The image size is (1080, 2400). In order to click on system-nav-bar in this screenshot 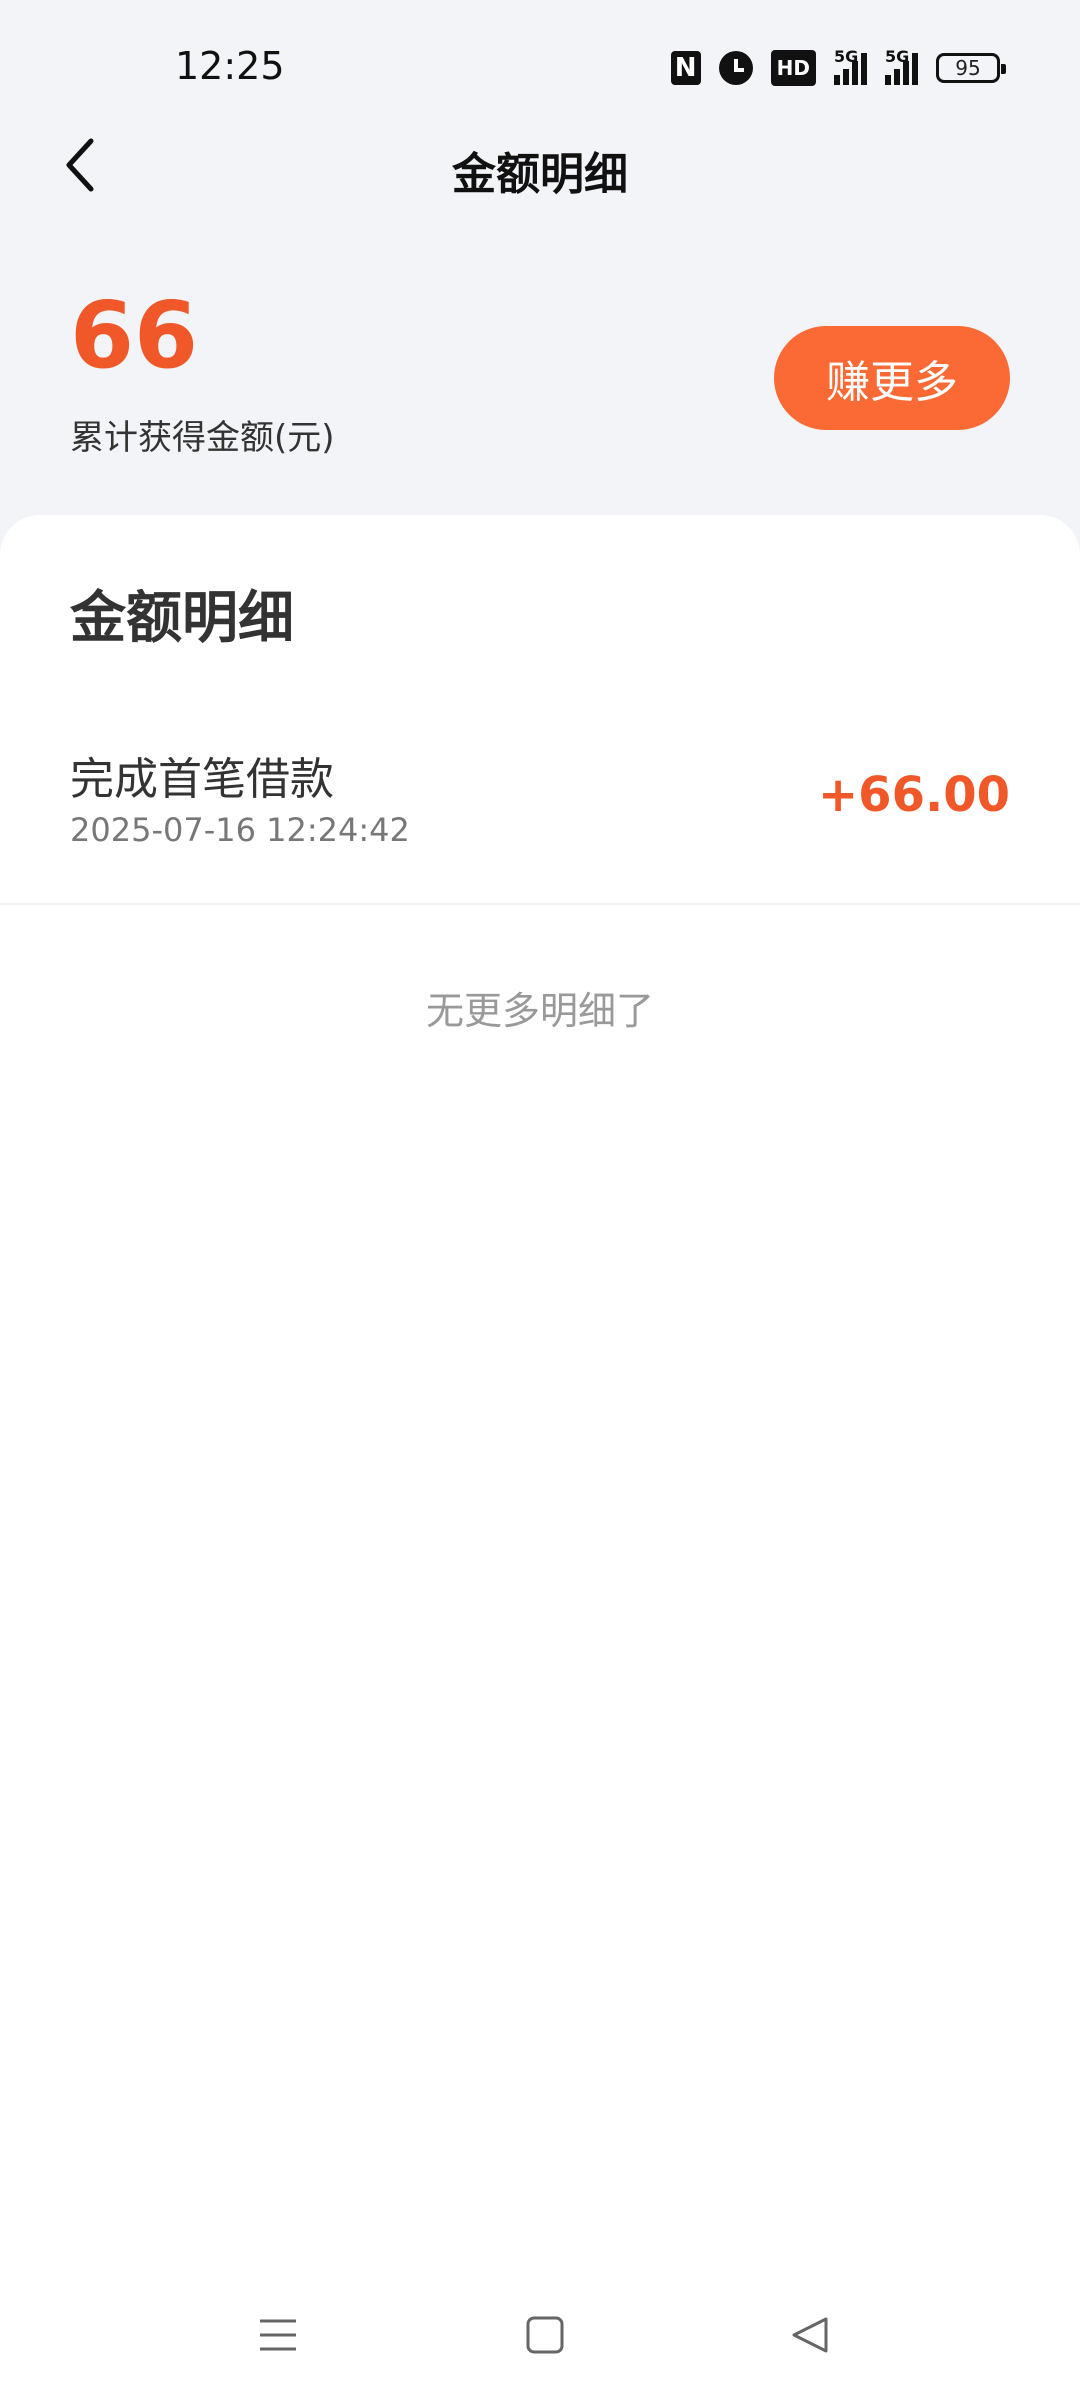, I will do `click(540, 2335)`.